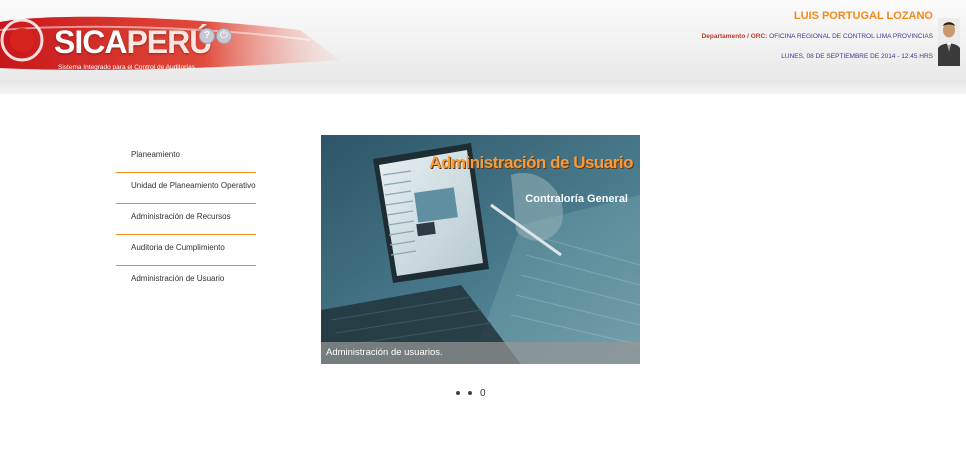 This screenshot has height=474, width=966. I want to click on logo-text: SICAPERÚ, so click(133, 42).